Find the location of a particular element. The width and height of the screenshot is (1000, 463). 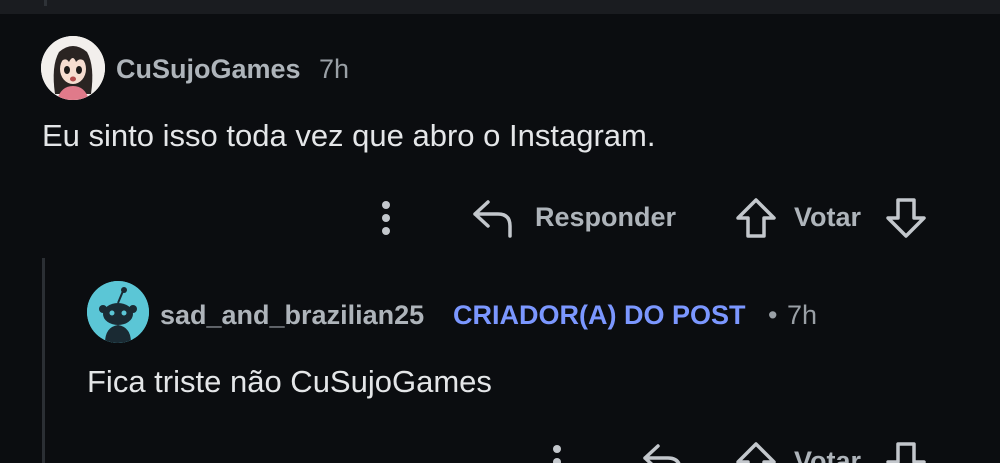

reply-button is located at coordinates (493, 218).